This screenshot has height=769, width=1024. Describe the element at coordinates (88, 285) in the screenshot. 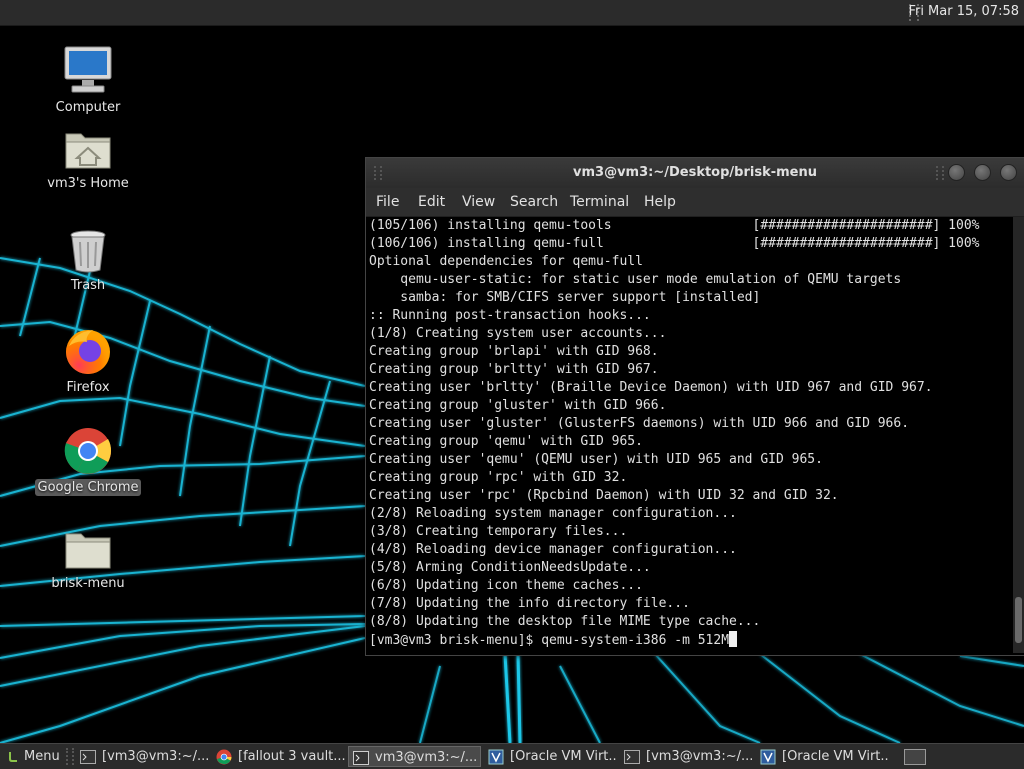

I see `desktop-icon-label: Trash` at that location.